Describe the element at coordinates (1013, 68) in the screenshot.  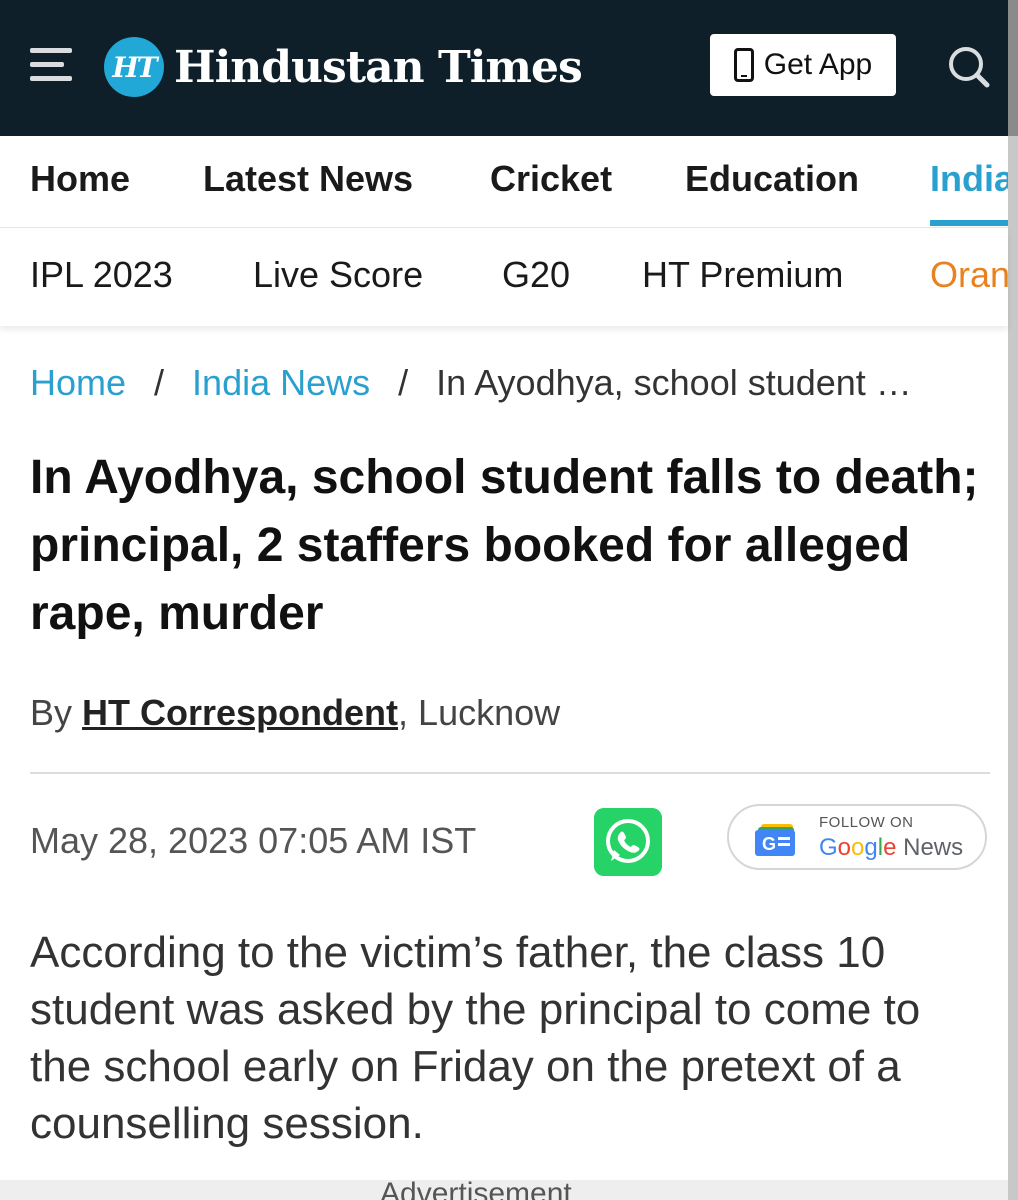
I see `scrollbar-thumb` at that location.